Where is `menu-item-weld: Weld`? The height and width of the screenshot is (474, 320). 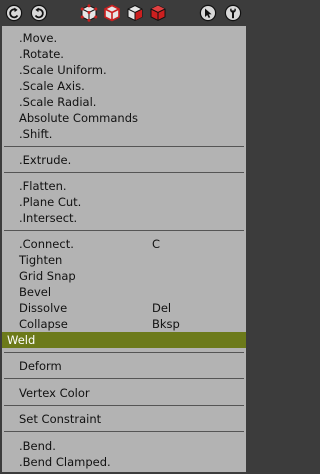 menu-item-weld: Weld is located at coordinates (124, 340).